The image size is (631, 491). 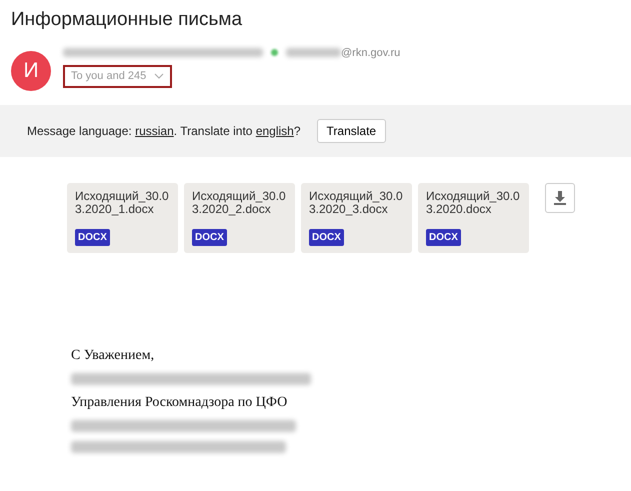 What do you see at coordinates (313, 53) in the screenshot?
I see `blurred-text` at bounding box center [313, 53].